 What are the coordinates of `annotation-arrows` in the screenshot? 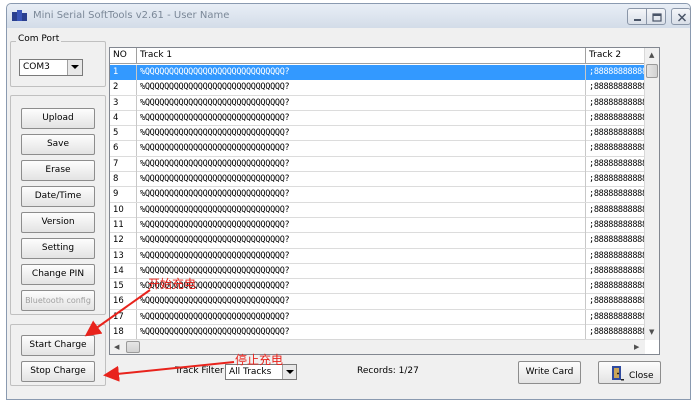 It's located at (159, 335).